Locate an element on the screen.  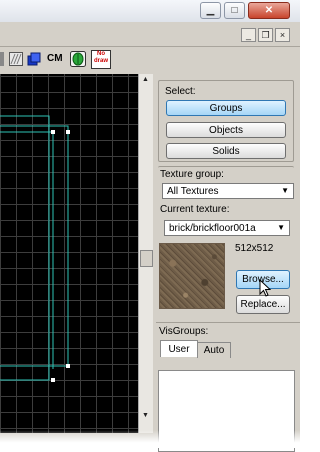
divider is located at coordinates (228, 322).